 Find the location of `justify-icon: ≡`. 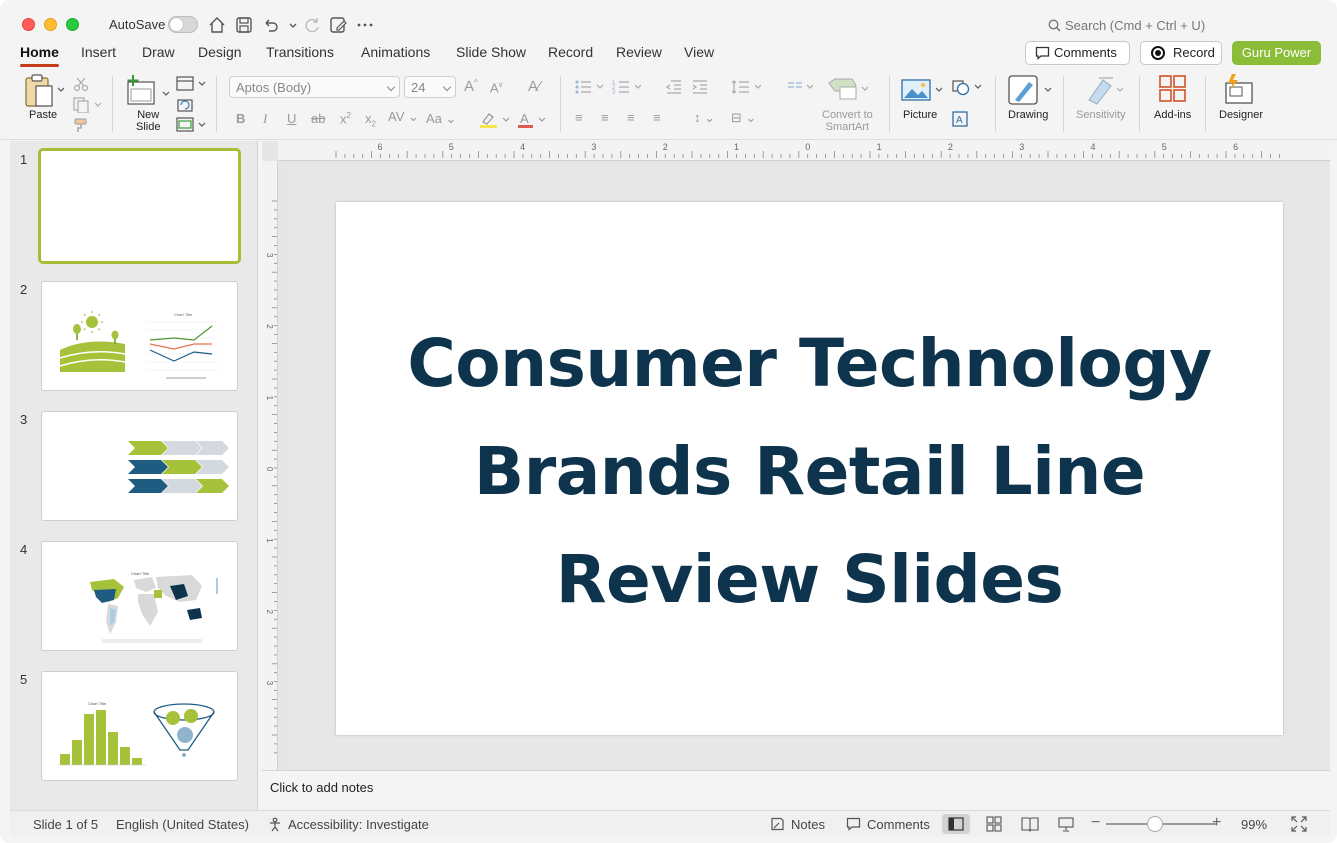

justify-icon: ≡ is located at coordinates (657, 117).